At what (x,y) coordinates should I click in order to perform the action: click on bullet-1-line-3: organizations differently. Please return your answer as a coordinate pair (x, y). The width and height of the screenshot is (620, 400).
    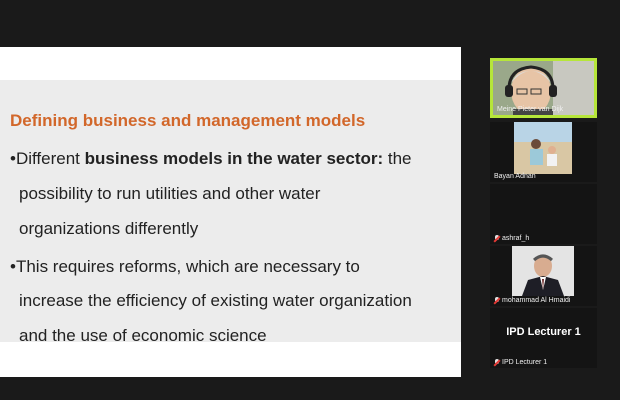
    Looking at the image, I should click on (109, 228).